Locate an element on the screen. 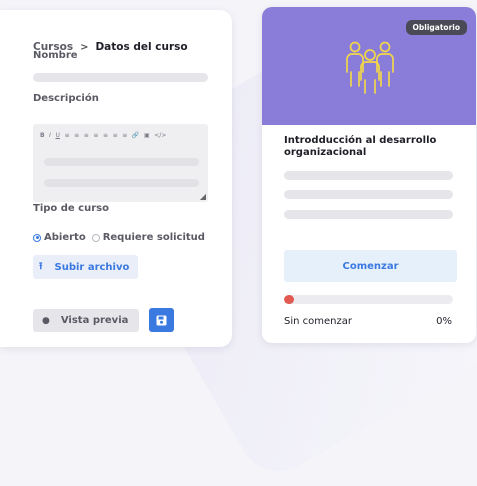 The height and width of the screenshot is (486, 477). group-people-icon is located at coordinates (370, 67).